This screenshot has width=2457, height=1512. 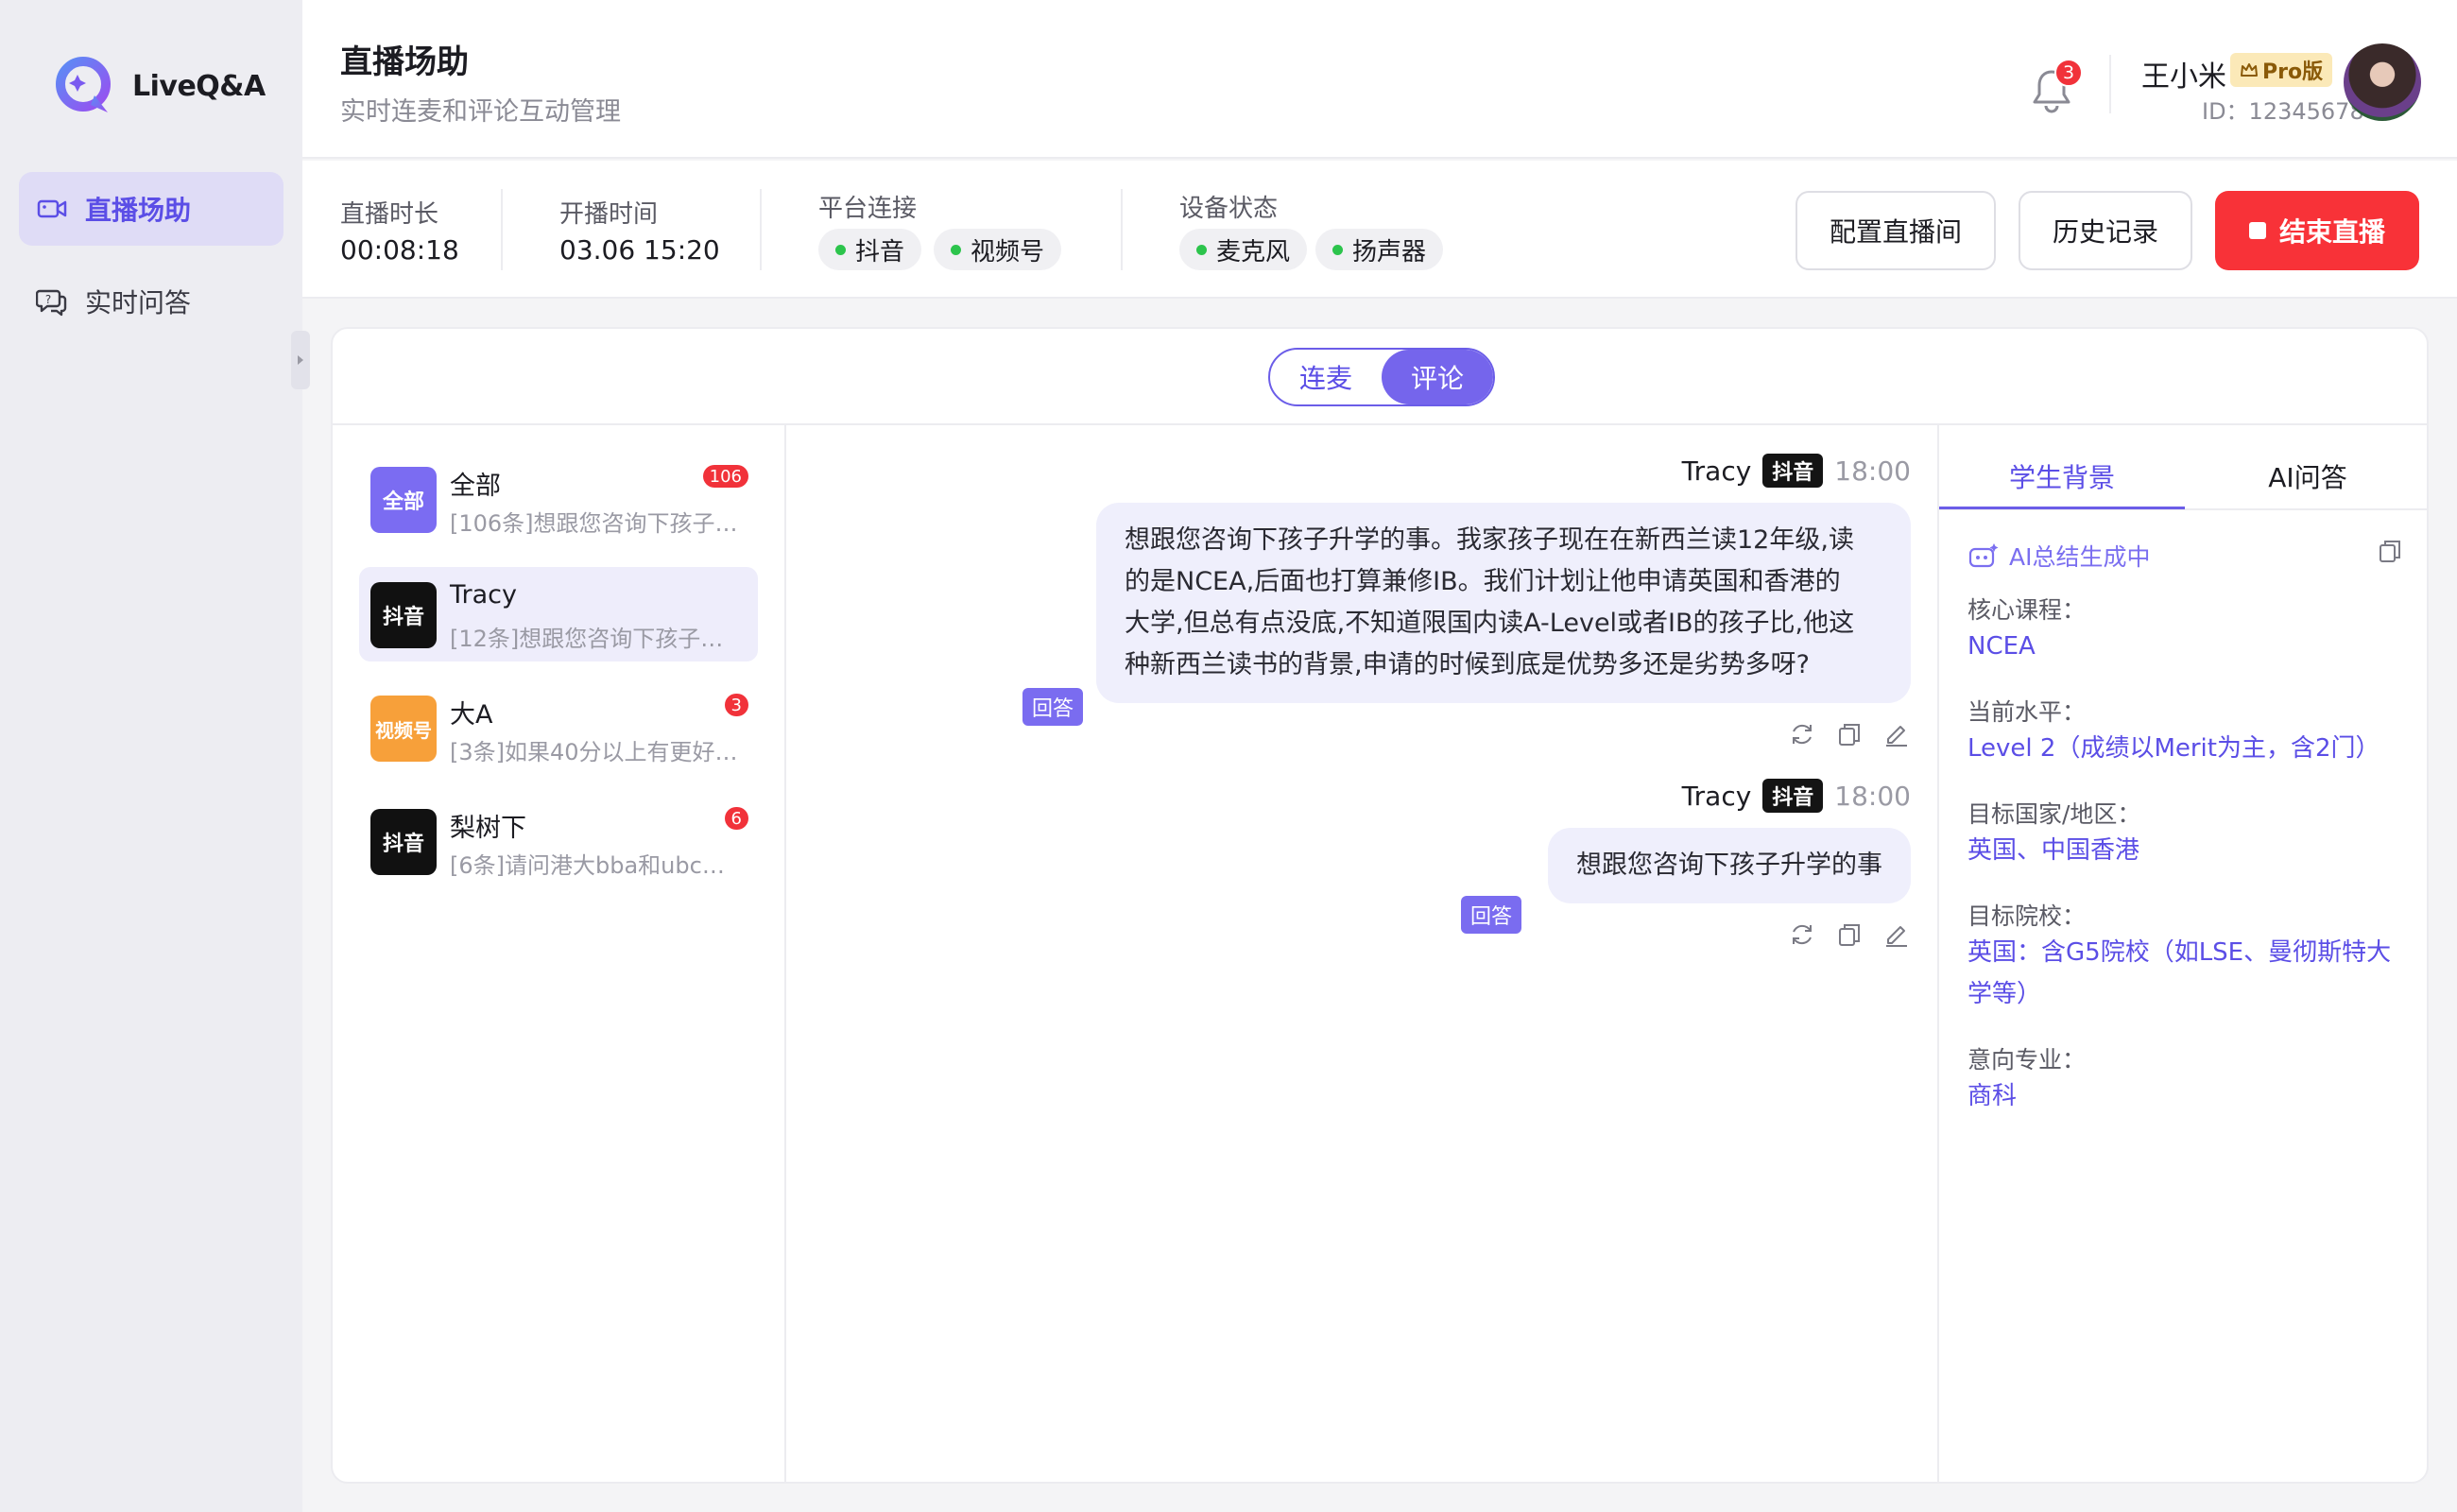 I want to click on tab-ai-qa: AI问答, so click(x=2308, y=476).